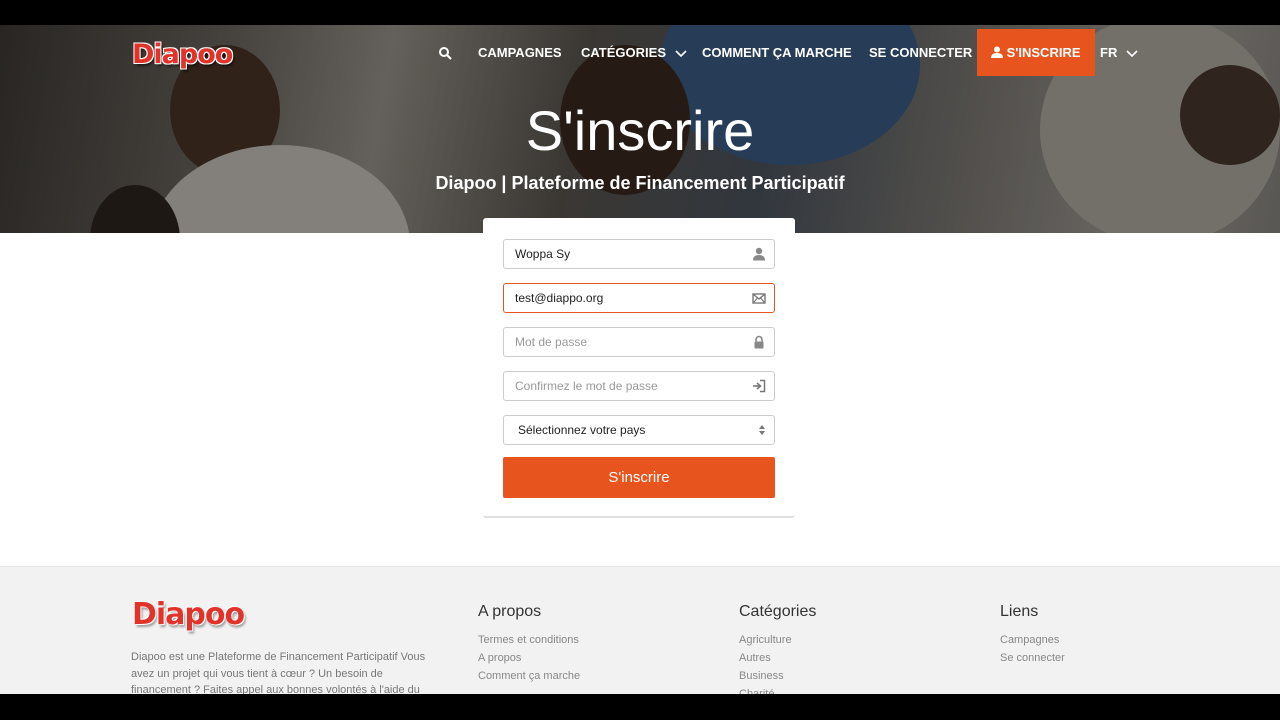  Describe the element at coordinates (1032, 658) in the screenshot. I see `footer-link-se-connecter: Se connecter` at that location.